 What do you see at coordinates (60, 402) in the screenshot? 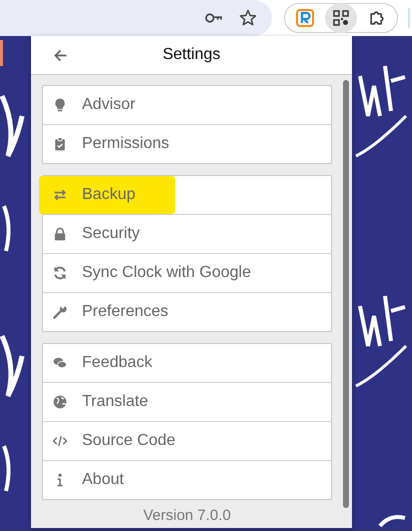
I see `globe-icon` at bounding box center [60, 402].